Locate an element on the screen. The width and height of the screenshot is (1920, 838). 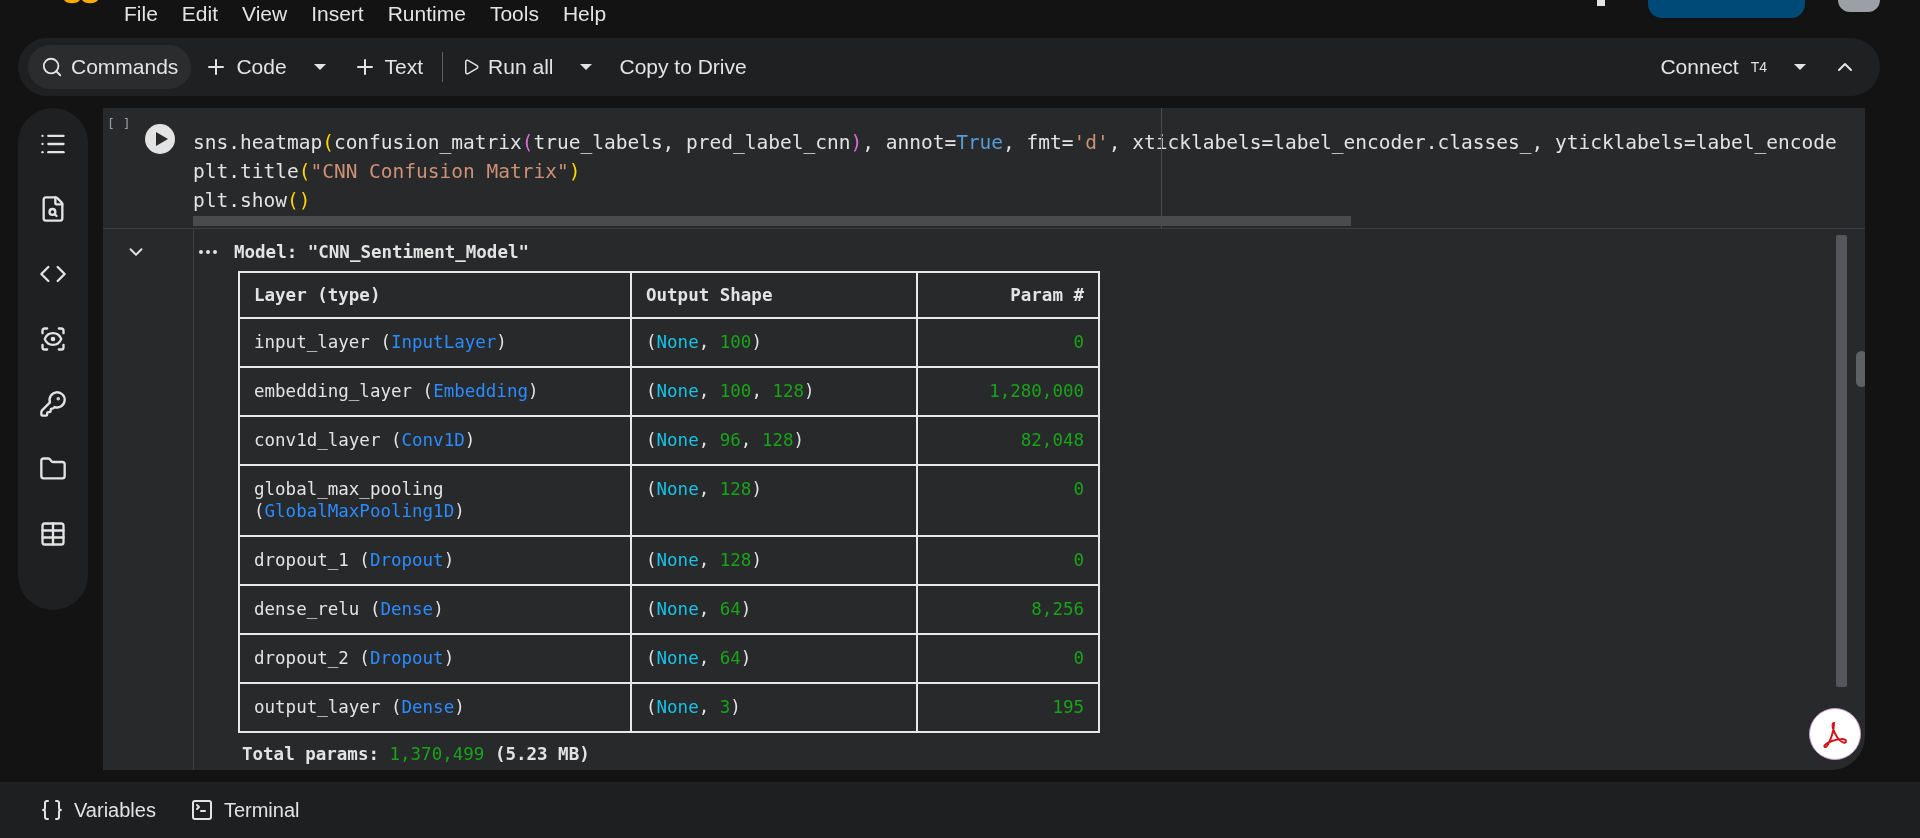
folder-icon is located at coordinates (53, 469).